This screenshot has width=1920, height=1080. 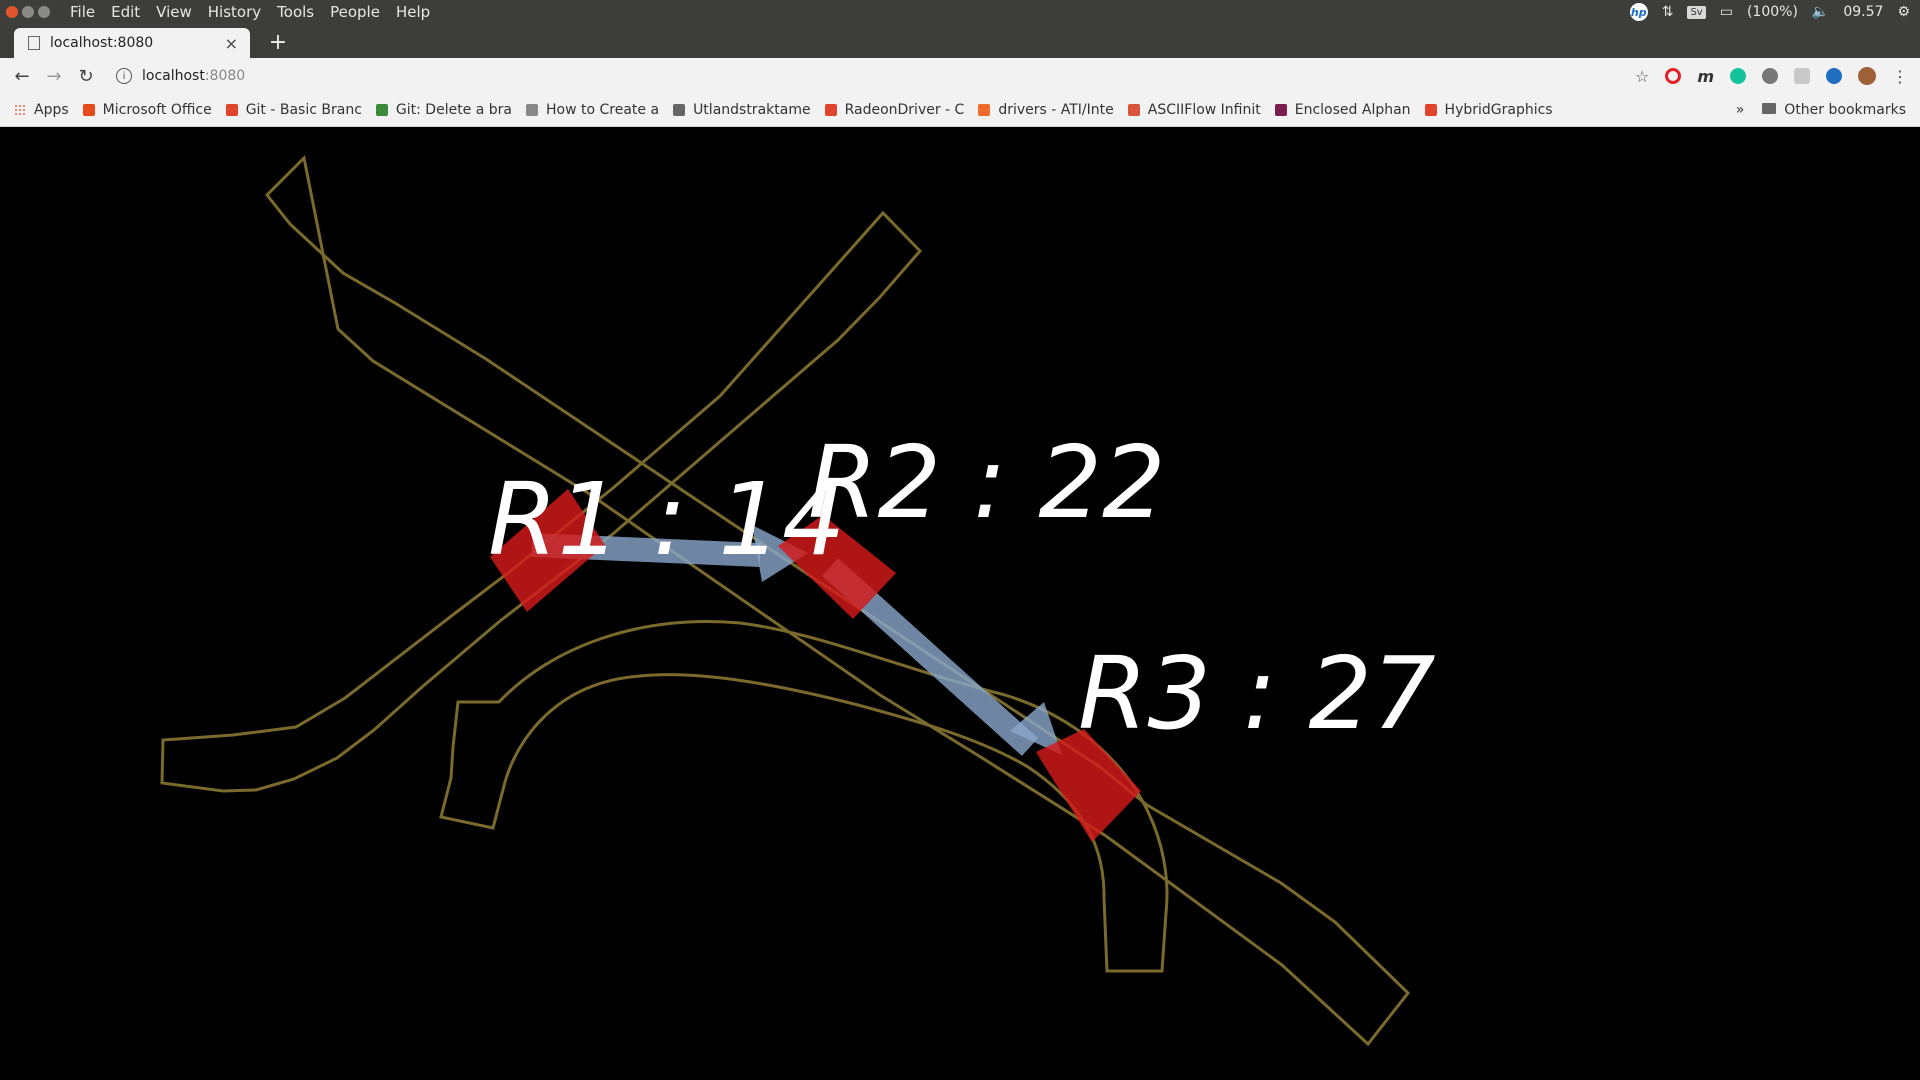 I want to click on tab-localhost: localhost:8080 ×, so click(x=132, y=43).